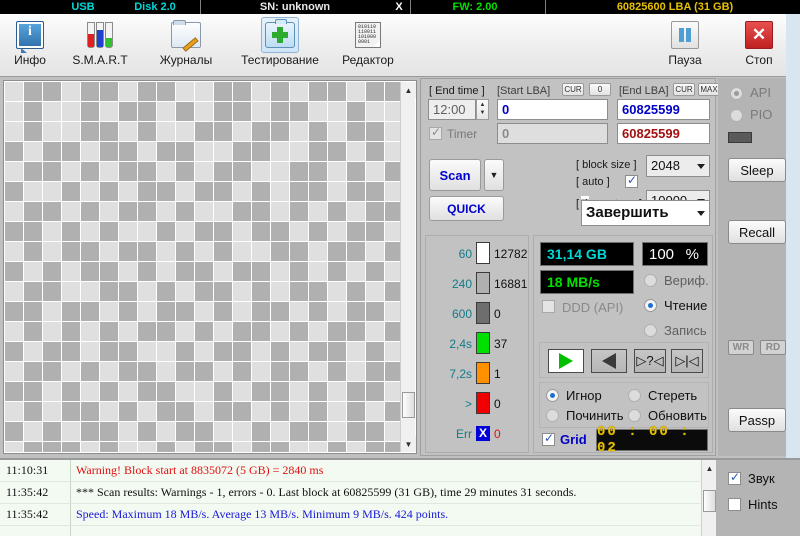  I want to click on mode-radio-write, so click(650, 330).